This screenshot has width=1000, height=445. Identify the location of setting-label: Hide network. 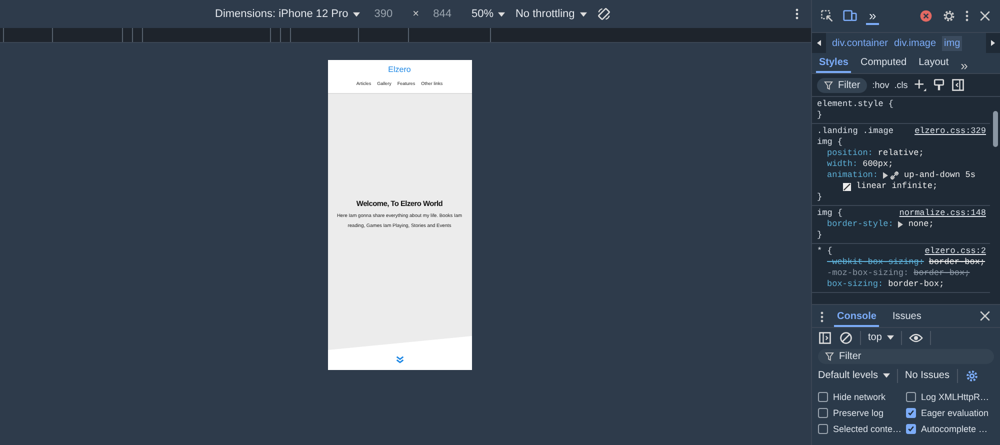
(859, 397).